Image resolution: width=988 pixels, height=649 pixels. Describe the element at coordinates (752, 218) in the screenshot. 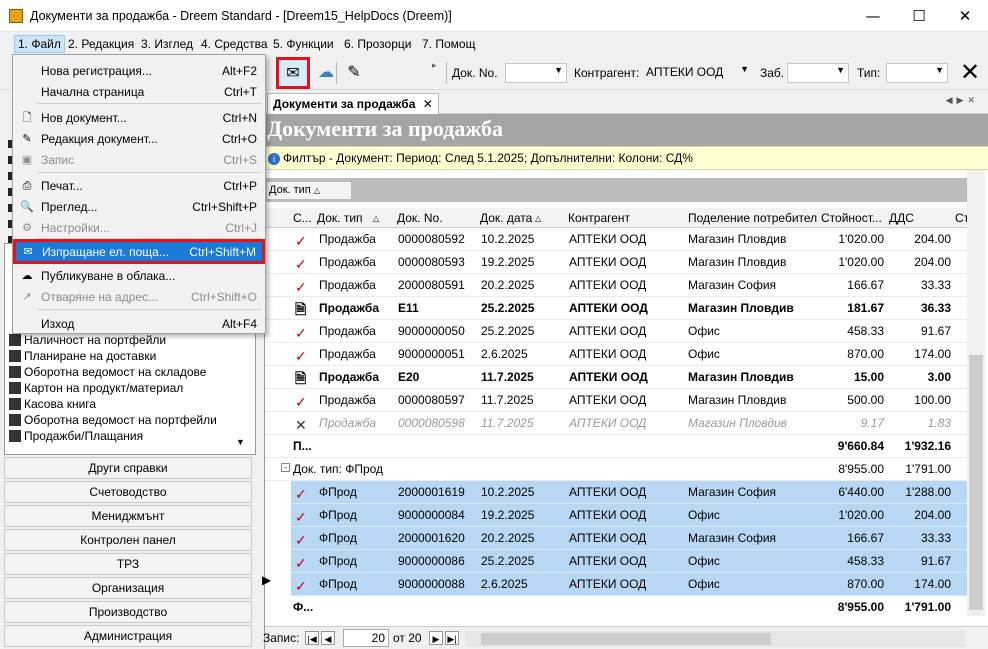

I see `col-division: Поделение потребител` at that location.